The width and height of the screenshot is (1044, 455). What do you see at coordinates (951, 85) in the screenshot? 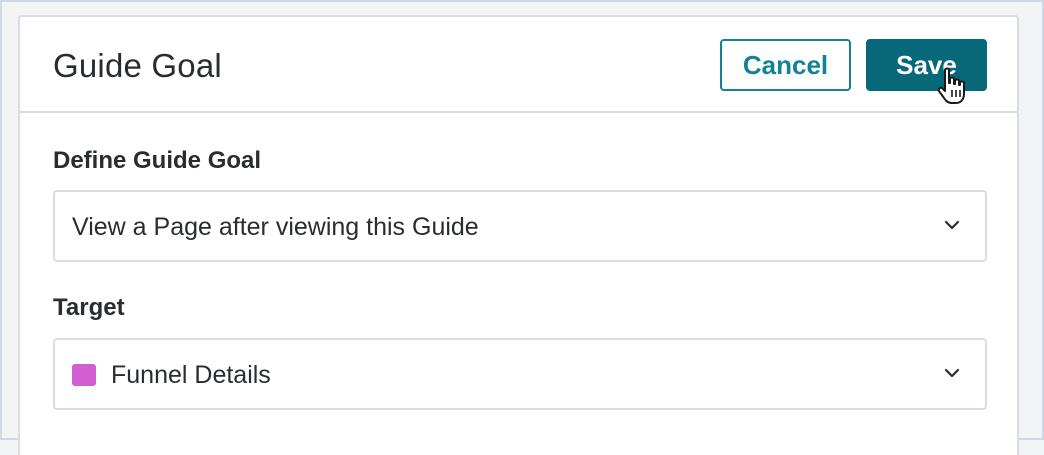
I see `hand-pointer-cursor-icon` at bounding box center [951, 85].